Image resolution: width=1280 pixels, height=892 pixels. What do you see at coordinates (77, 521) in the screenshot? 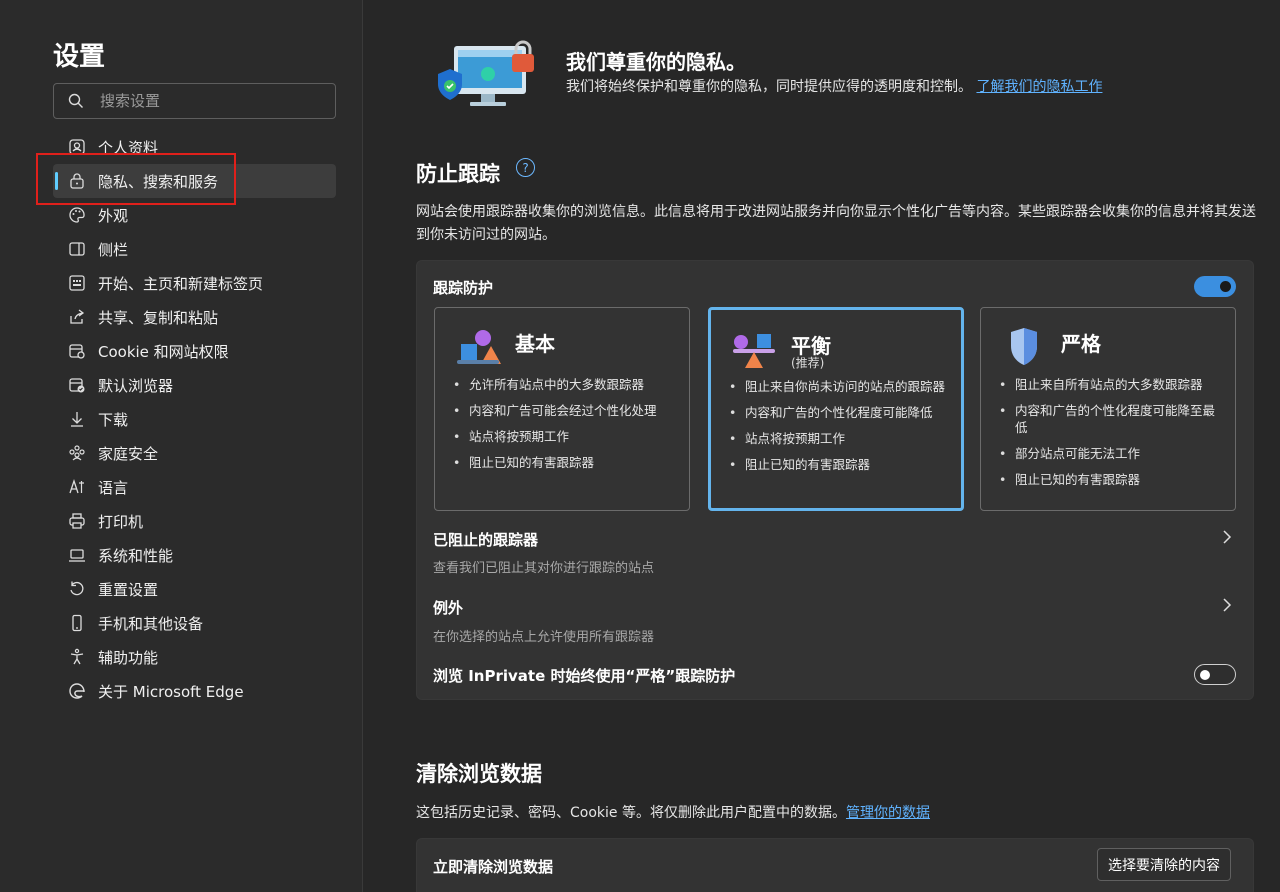
I see `printer-icon` at bounding box center [77, 521].